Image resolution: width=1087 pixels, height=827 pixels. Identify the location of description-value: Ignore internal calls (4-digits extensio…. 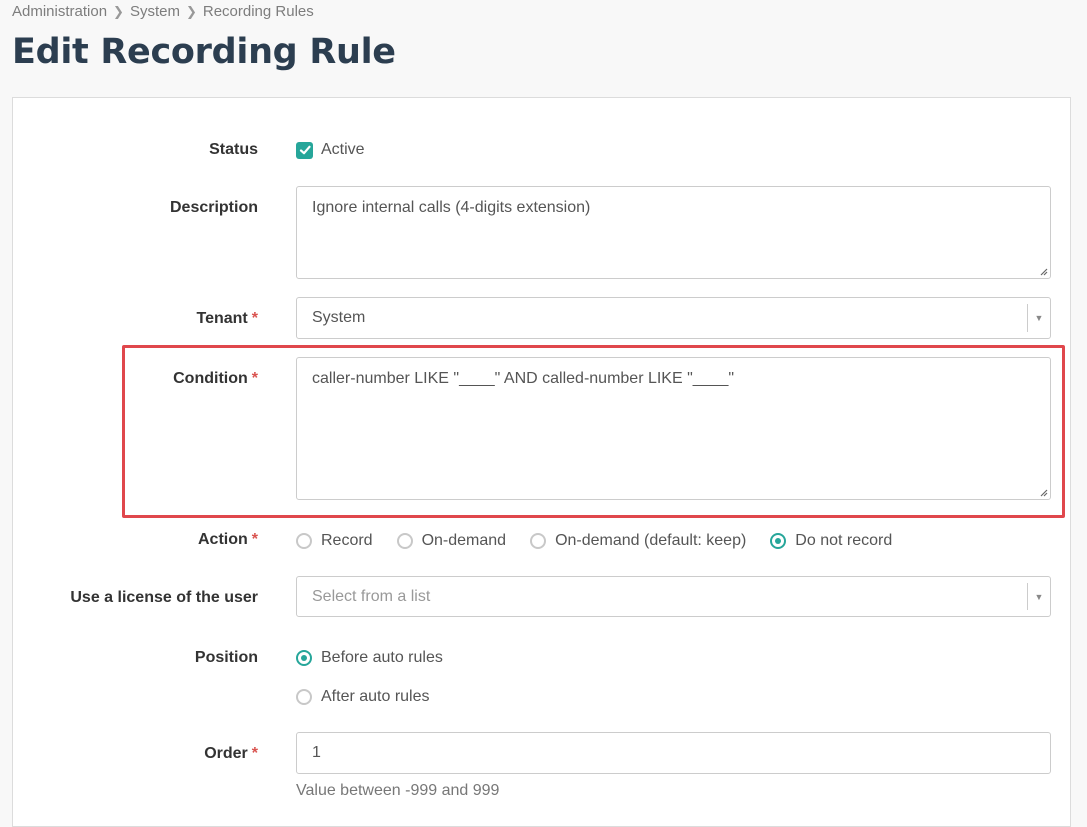
(451, 207).